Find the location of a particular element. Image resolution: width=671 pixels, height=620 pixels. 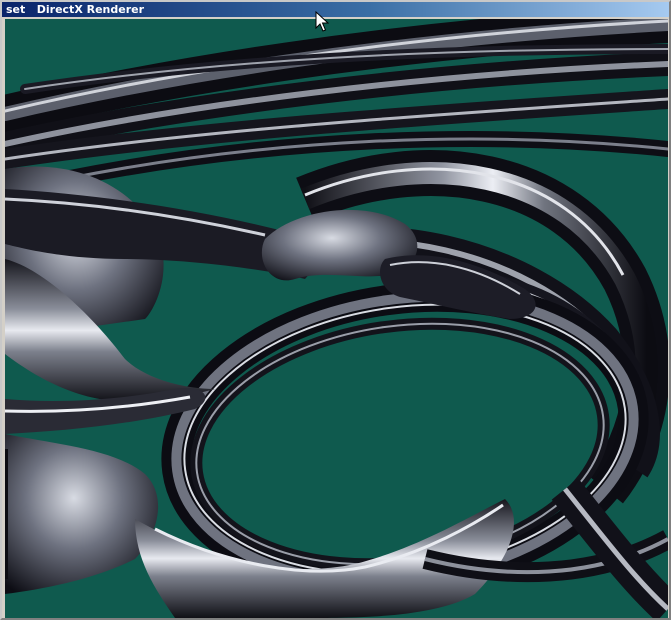

window-title: set DirectX Renderer is located at coordinates (75, 9).